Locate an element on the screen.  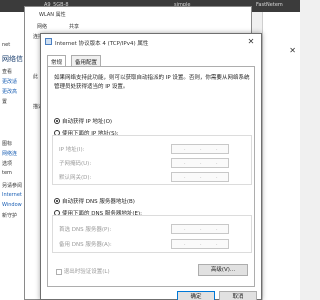
cancel-button: 取消 is located at coordinates (238, 295).